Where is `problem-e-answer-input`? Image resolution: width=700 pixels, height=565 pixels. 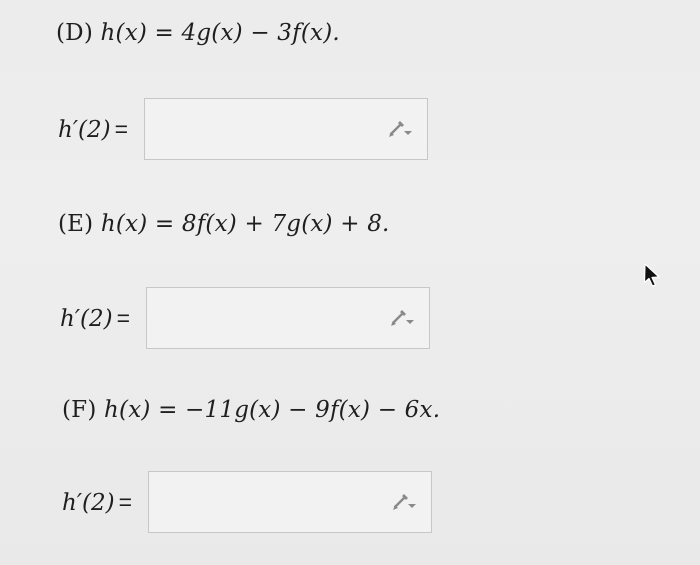
problem-e-answer-input is located at coordinates (288, 318).